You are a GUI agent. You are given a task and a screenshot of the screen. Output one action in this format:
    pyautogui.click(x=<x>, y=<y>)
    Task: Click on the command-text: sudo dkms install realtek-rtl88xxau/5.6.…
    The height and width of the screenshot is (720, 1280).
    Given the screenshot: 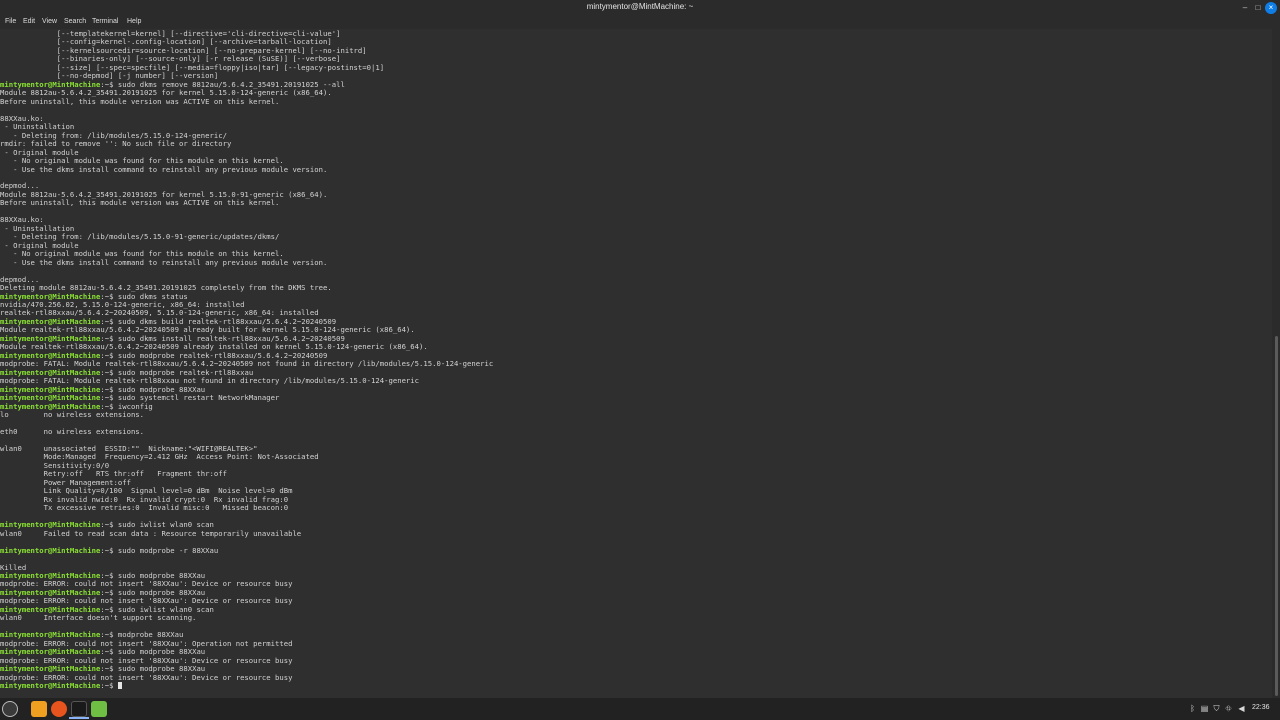 What is the action you would take?
    pyautogui.click(x=231, y=338)
    